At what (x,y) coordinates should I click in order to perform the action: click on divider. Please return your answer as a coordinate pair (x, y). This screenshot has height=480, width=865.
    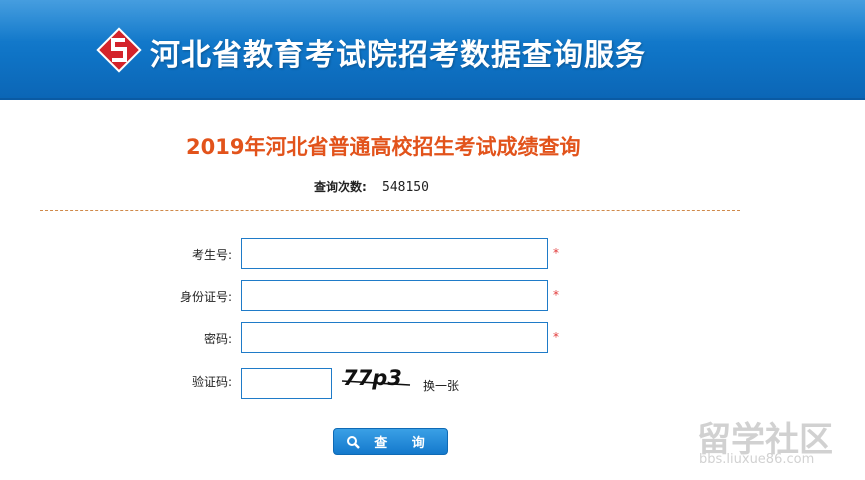
    Looking at the image, I should click on (390, 210).